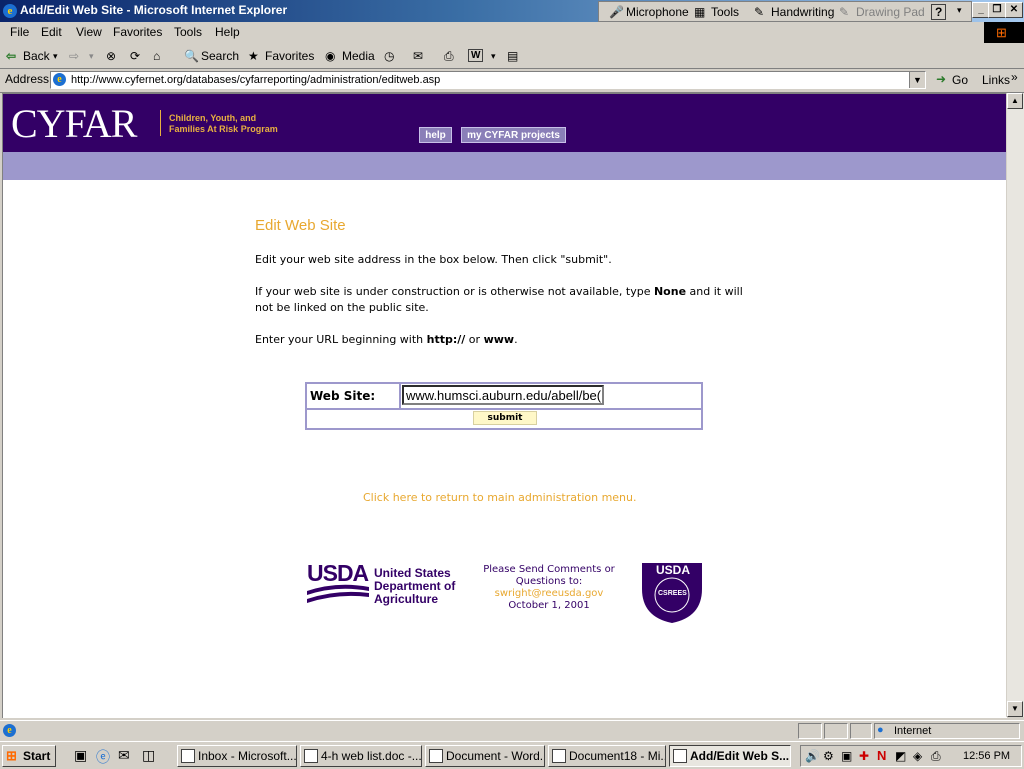 The height and width of the screenshot is (769, 1024). I want to click on handwriting-button: Handwriting, so click(802, 12).